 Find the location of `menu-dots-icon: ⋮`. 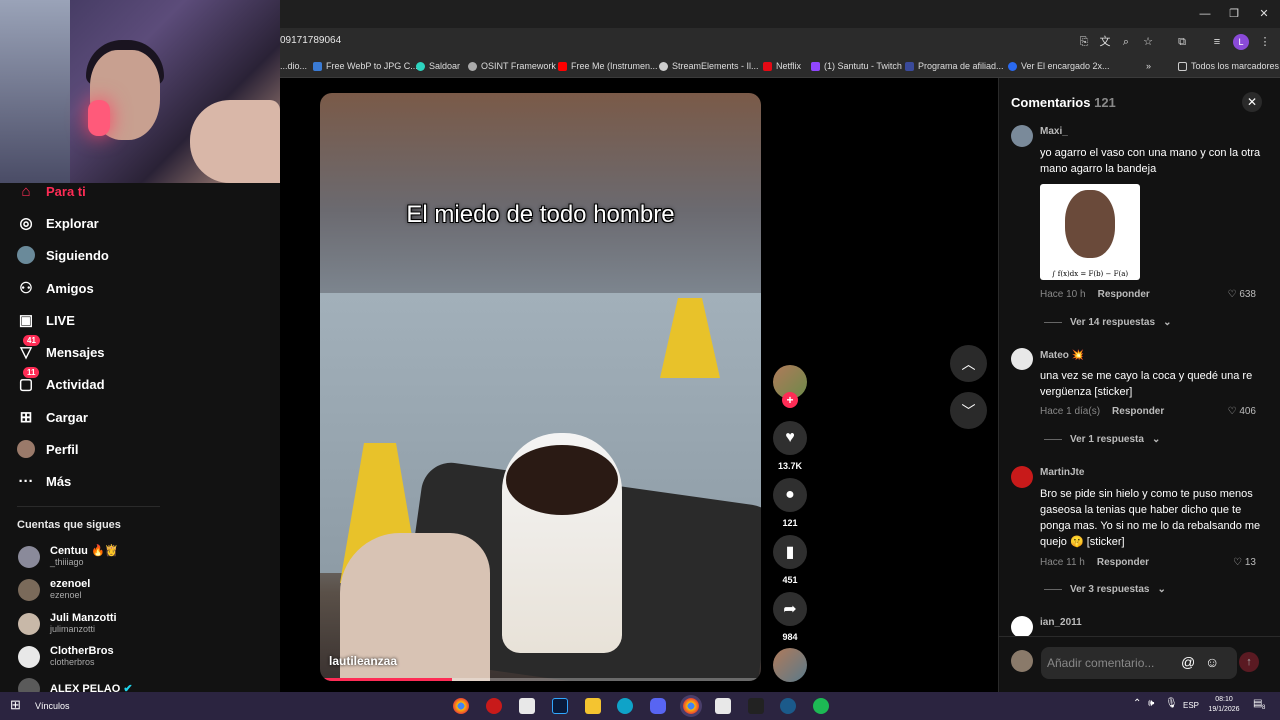

menu-dots-icon: ⋮ is located at coordinates (1265, 42).